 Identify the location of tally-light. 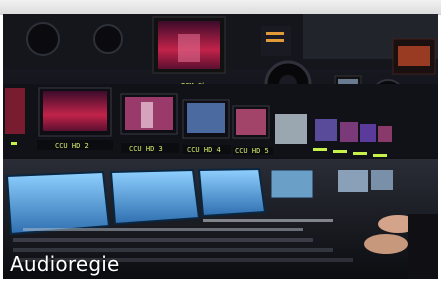
(14, 143).